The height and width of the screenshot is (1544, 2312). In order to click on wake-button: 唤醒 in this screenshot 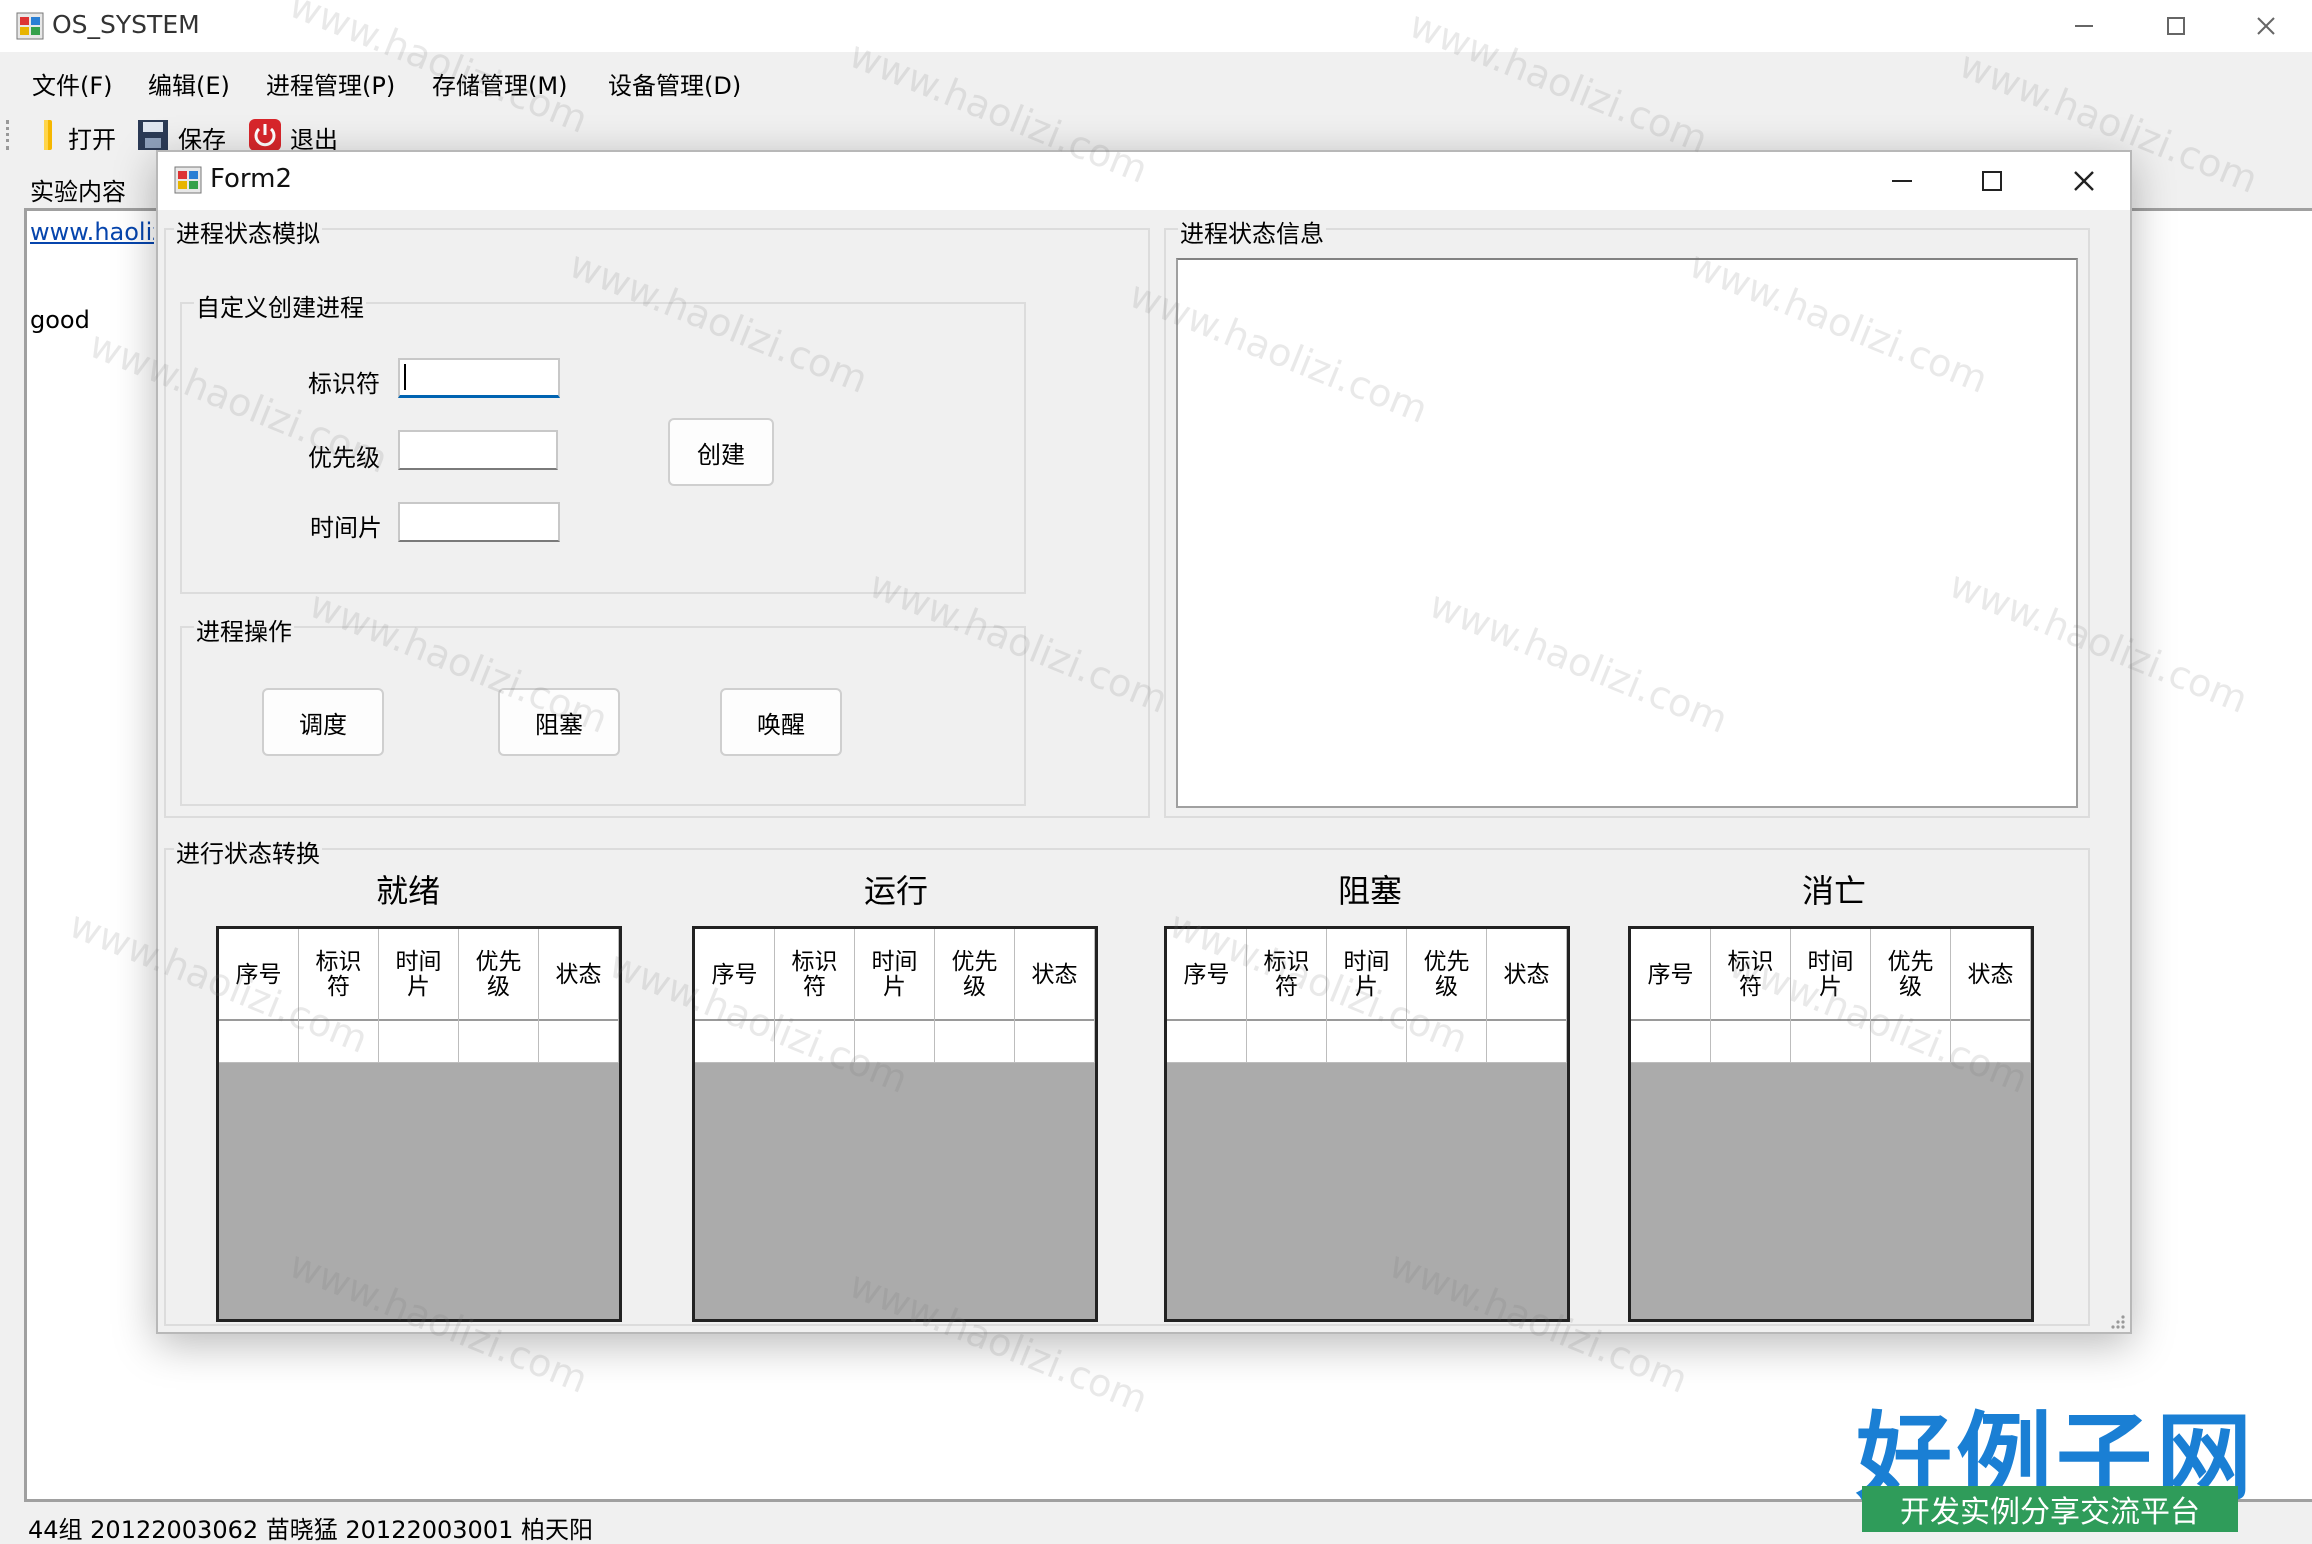, I will do `click(781, 722)`.